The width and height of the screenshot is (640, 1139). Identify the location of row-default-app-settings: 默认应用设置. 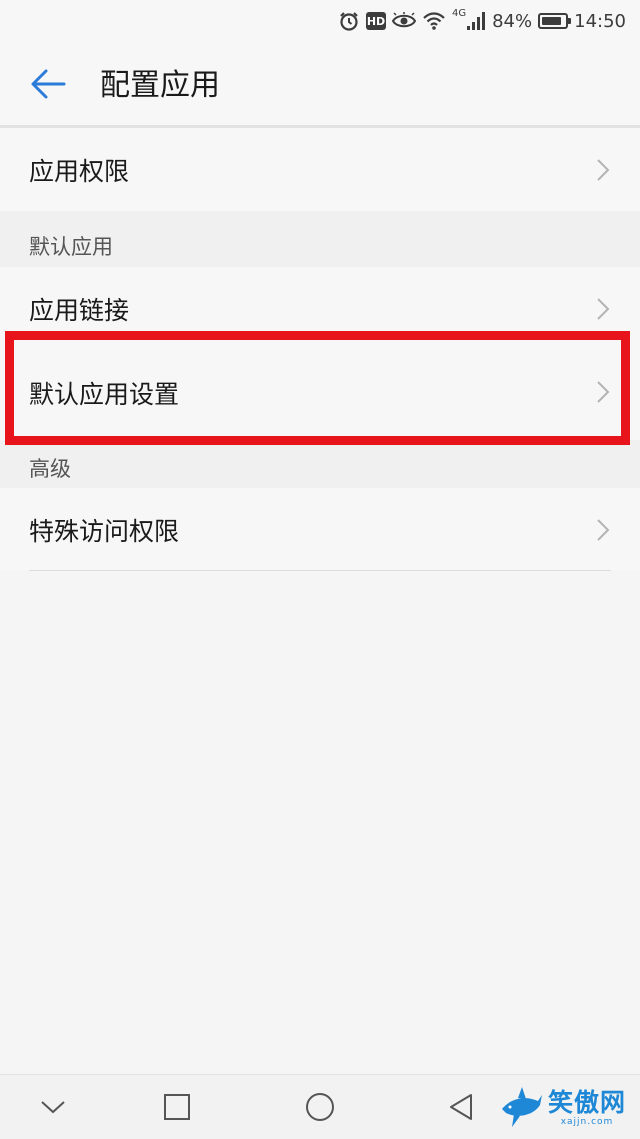
(320, 394).